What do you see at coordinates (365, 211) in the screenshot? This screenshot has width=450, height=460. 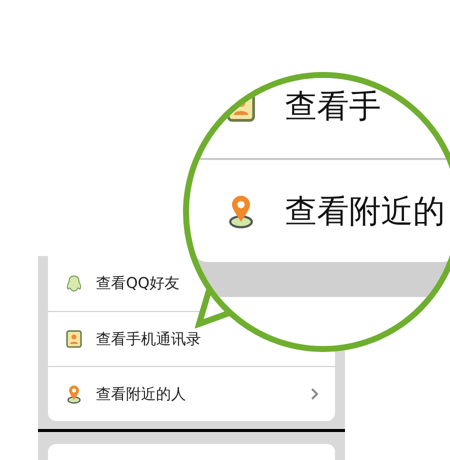 I see `magnified-label: 查看附近的` at bounding box center [365, 211].